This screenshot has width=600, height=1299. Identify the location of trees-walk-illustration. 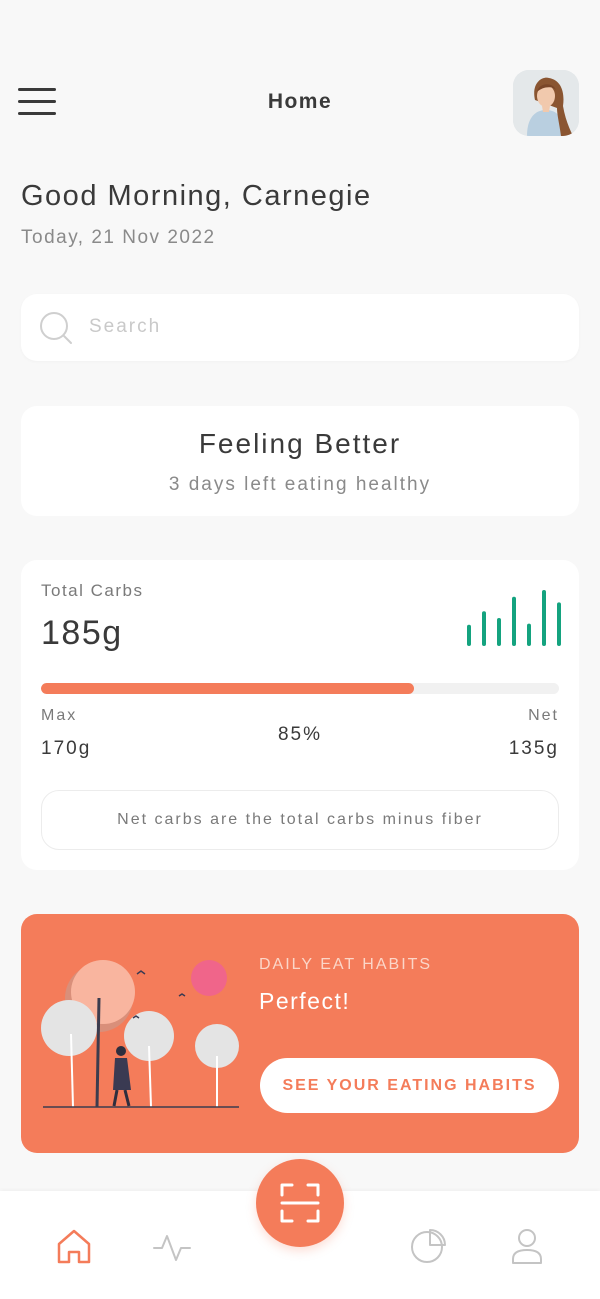
(140, 1034).